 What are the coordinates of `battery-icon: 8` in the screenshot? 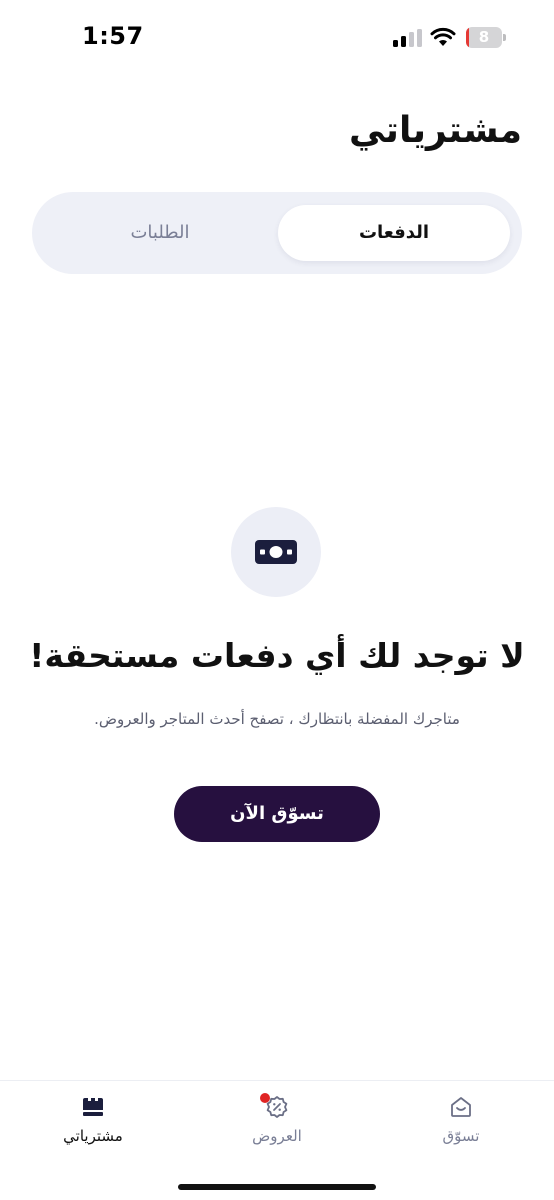 It's located at (486, 37).